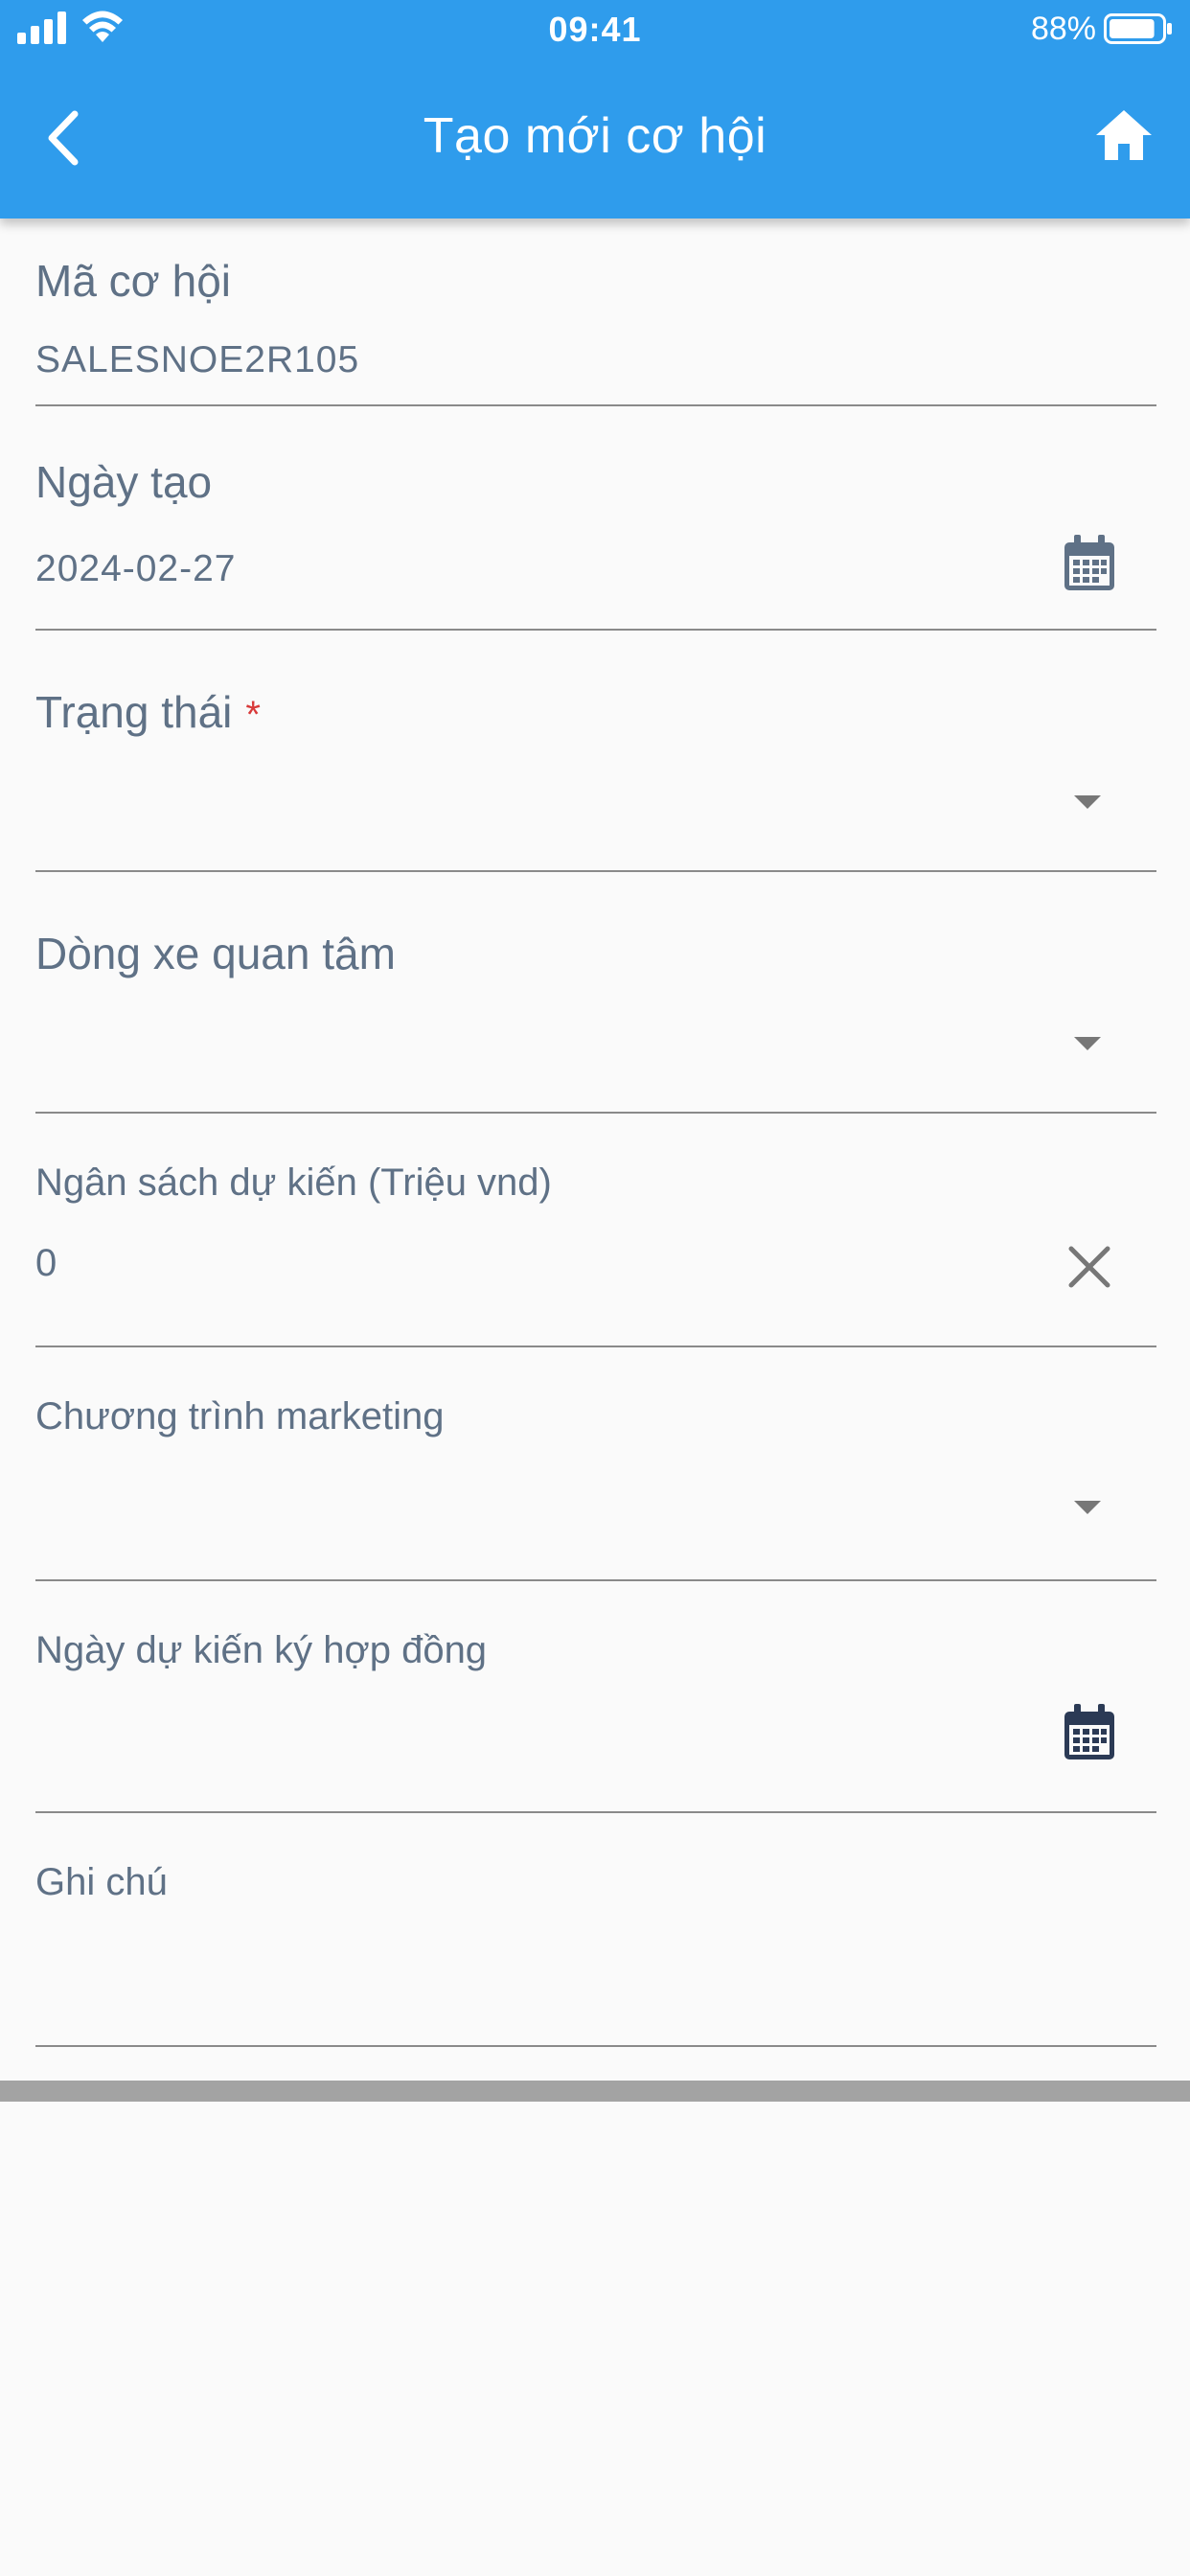 This screenshot has height=2576, width=1190. Describe the element at coordinates (198, 359) in the screenshot. I see `opportunity-code-value: SALESNOE2R105` at that location.